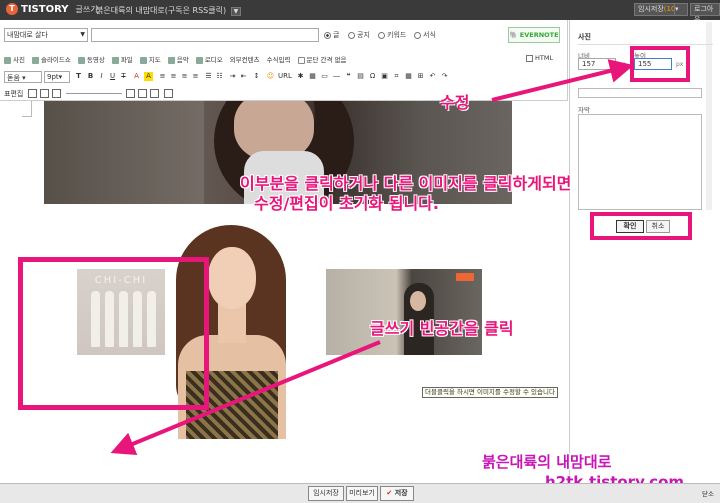 This screenshot has width=720, height=503. What do you see at coordinates (136, 76) in the screenshot?
I see `font-color-icon: A` at bounding box center [136, 76].